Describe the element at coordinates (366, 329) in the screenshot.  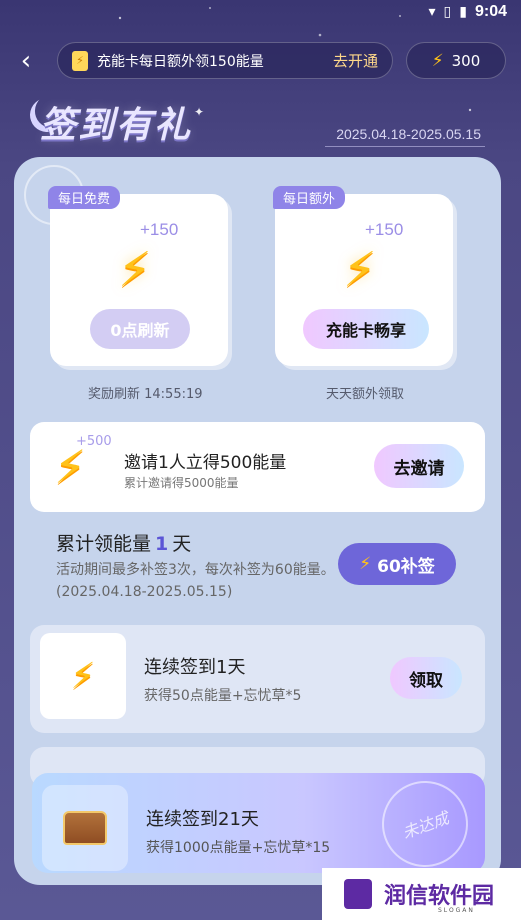
I see `charge-card-enjoy-button: 充能卡畅享` at that location.